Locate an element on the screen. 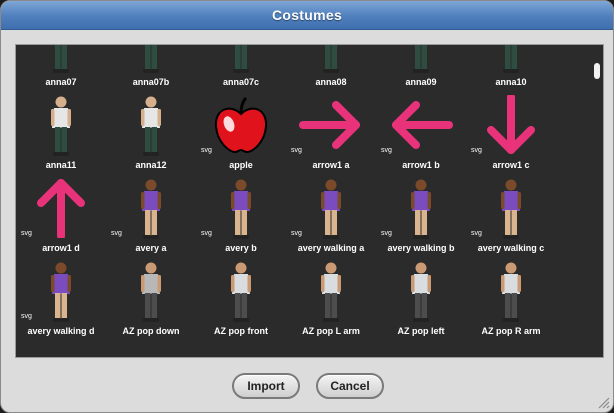 The width and height of the screenshot is (614, 413). costume-item: anna09 is located at coordinates (421, 68).